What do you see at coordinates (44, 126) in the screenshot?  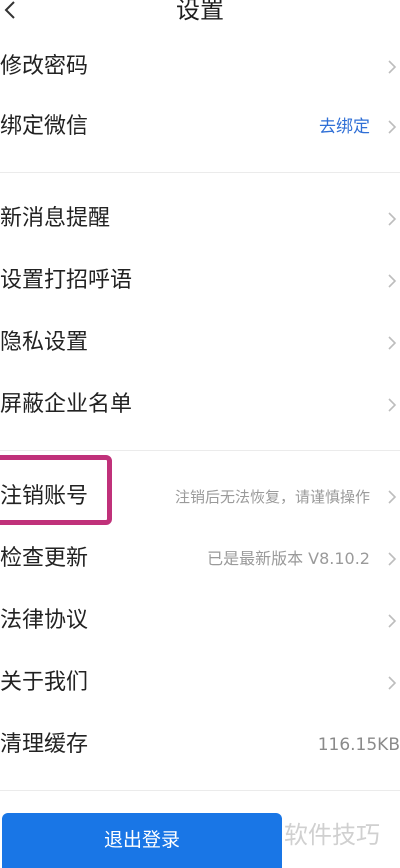 I see `settings-item-label: 绑定微信` at bounding box center [44, 126].